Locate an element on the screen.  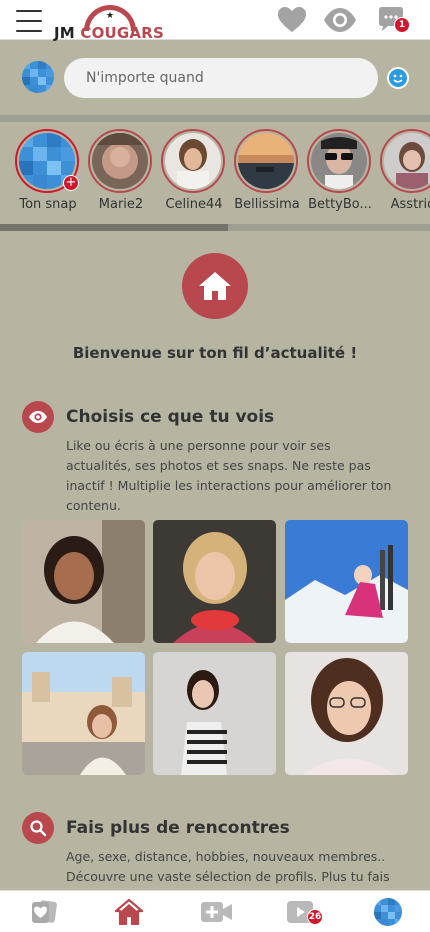
my-avatar is located at coordinates (38, 77).